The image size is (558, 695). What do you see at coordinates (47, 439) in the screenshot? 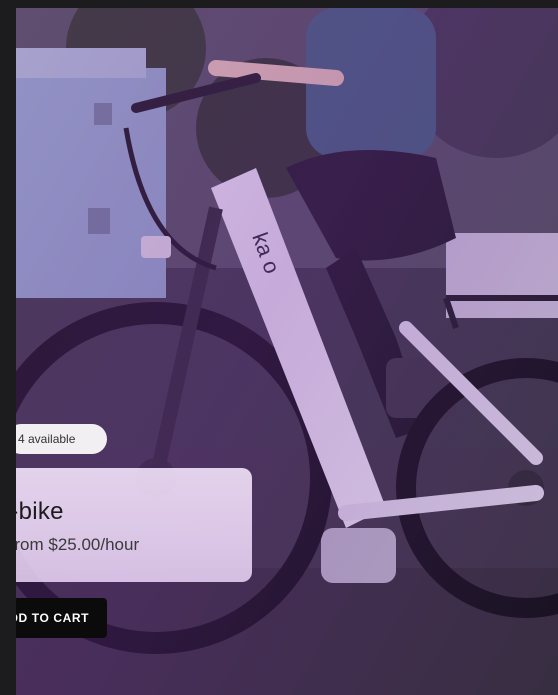
I see `availability-text: 4 available` at bounding box center [47, 439].